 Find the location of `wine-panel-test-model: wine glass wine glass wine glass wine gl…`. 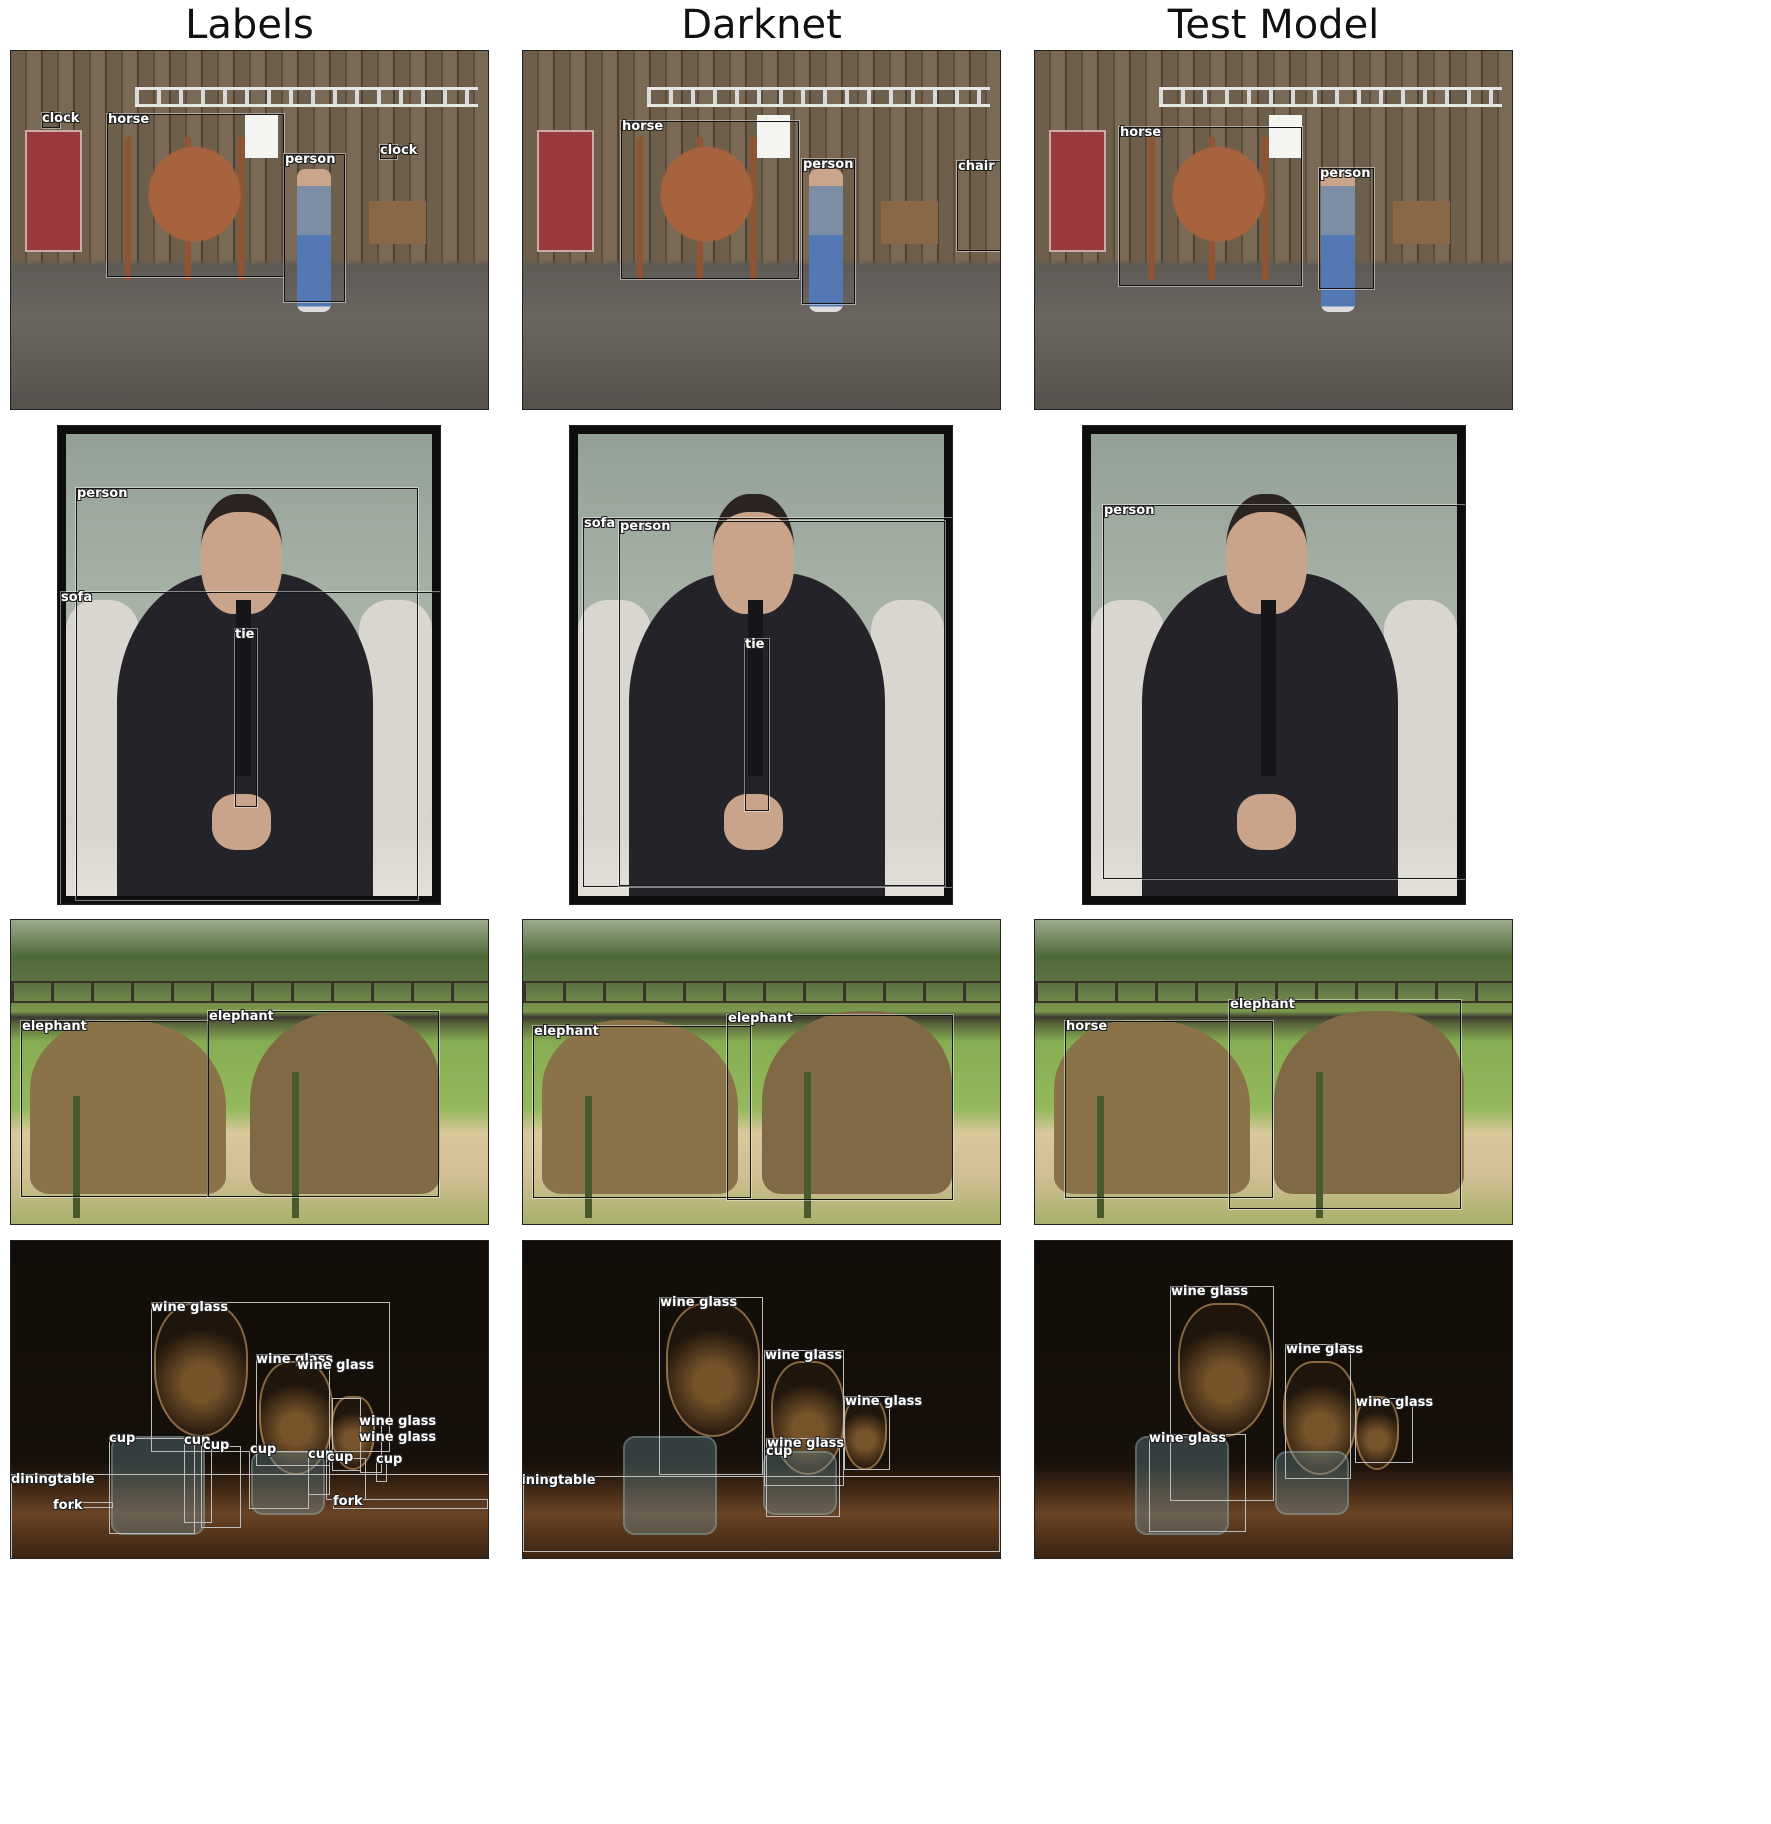

wine-panel-test-model: wine glass wine glass wine glass wine gl… is located at coordinates (1273, 1399).